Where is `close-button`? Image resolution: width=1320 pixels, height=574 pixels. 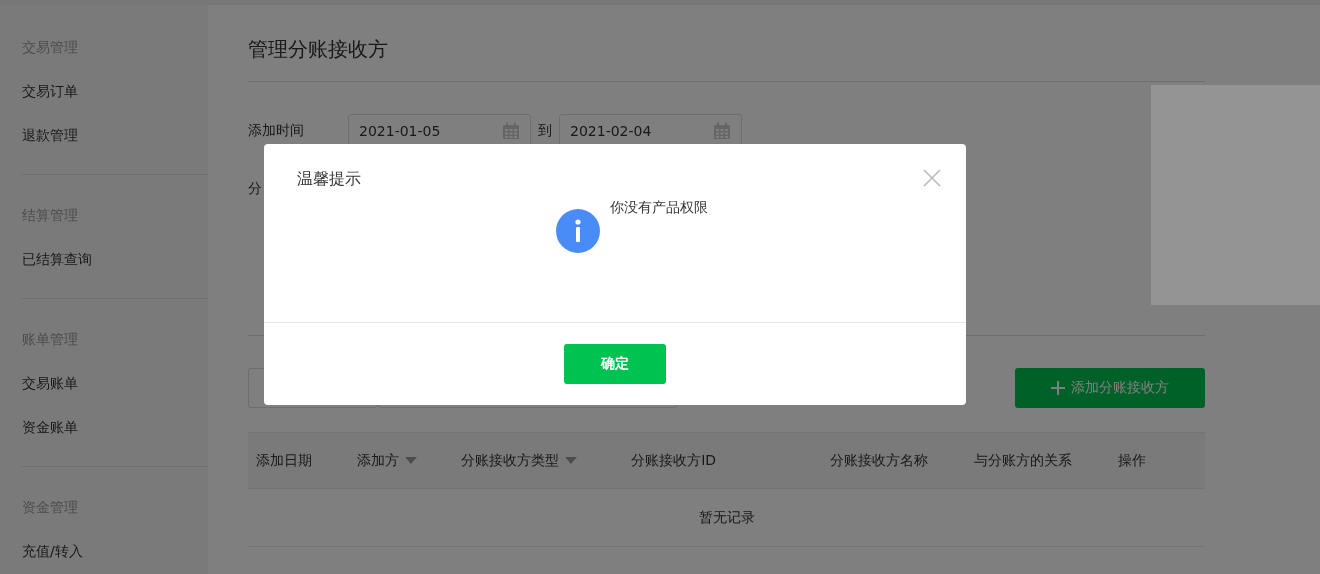 close-button is located at coordinates (932, 178).